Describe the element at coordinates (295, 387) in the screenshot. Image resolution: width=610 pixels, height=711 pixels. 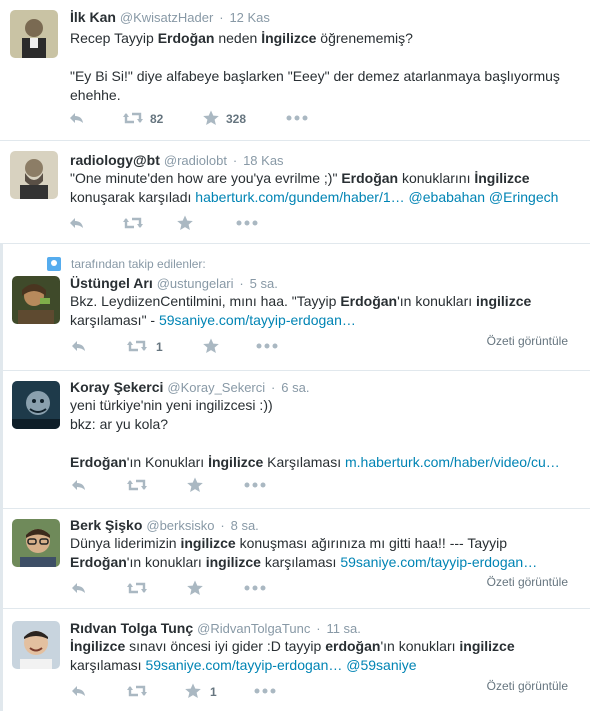
I see `timestamp: 6 sa.` at that location.